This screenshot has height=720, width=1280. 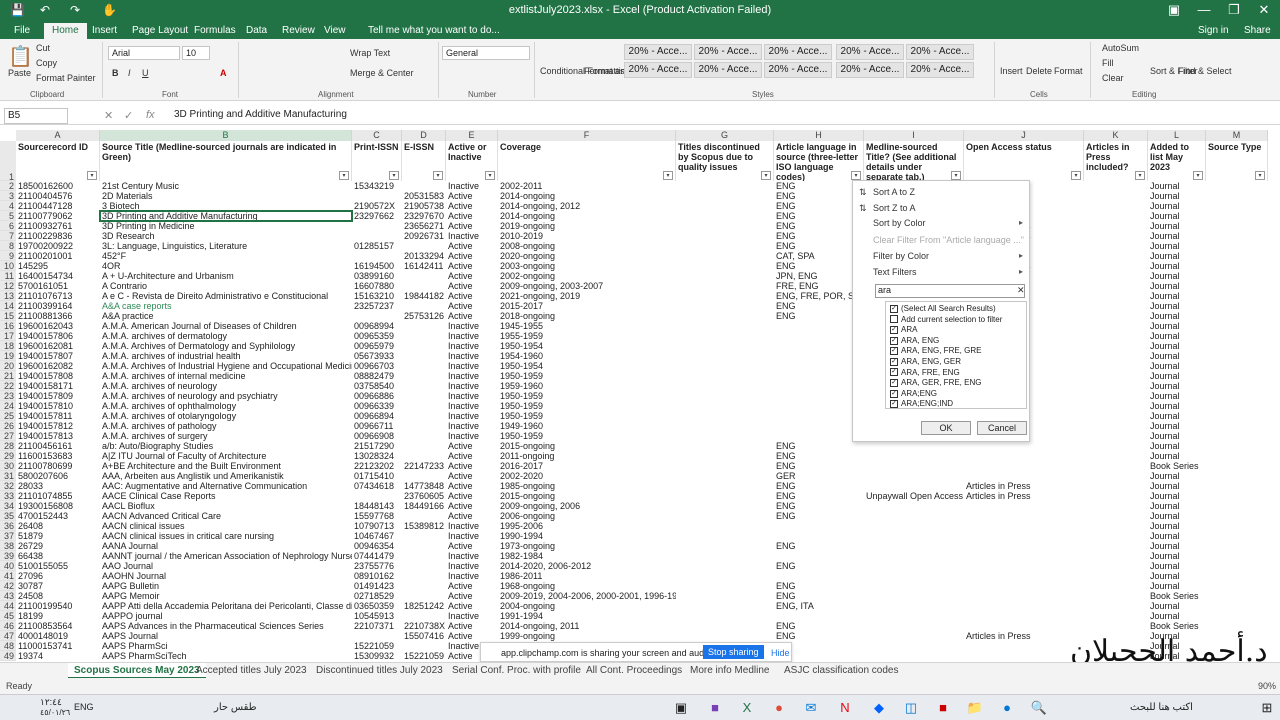 I want to click on table-cell: 21101076713, so click(x=58, y=296).